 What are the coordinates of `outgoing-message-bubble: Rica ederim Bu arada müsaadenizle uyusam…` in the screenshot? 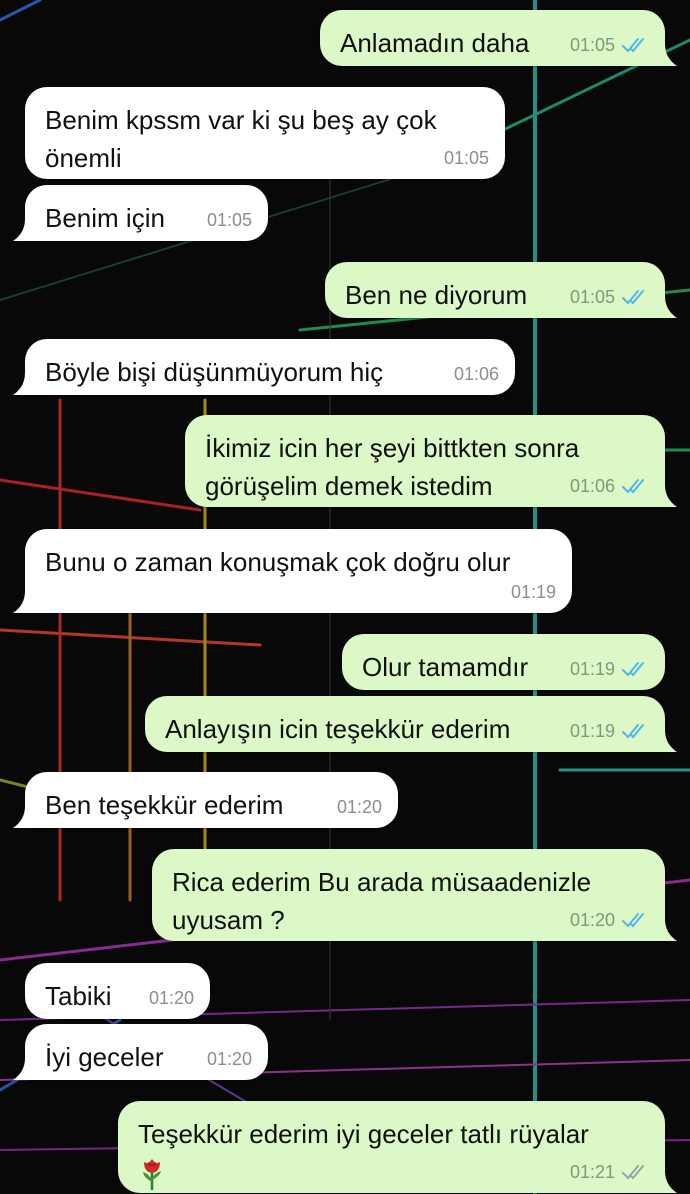 It's located at (414, 895).